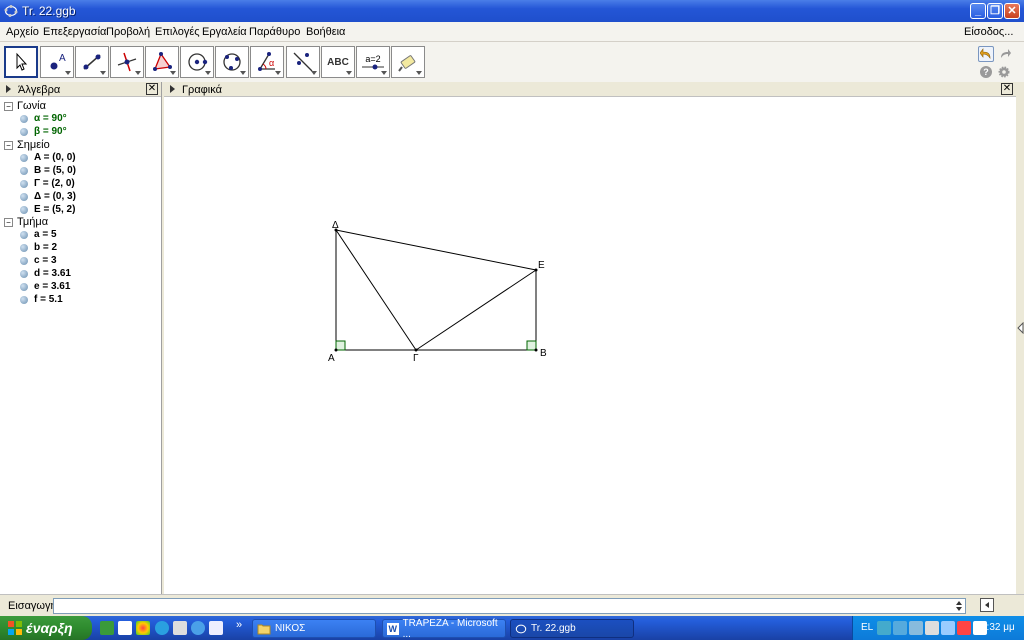 The image size is (1024, 640). Describe the element at coordinates (932, 628) in the screenshot. I see `tray-app-icon` at that location.